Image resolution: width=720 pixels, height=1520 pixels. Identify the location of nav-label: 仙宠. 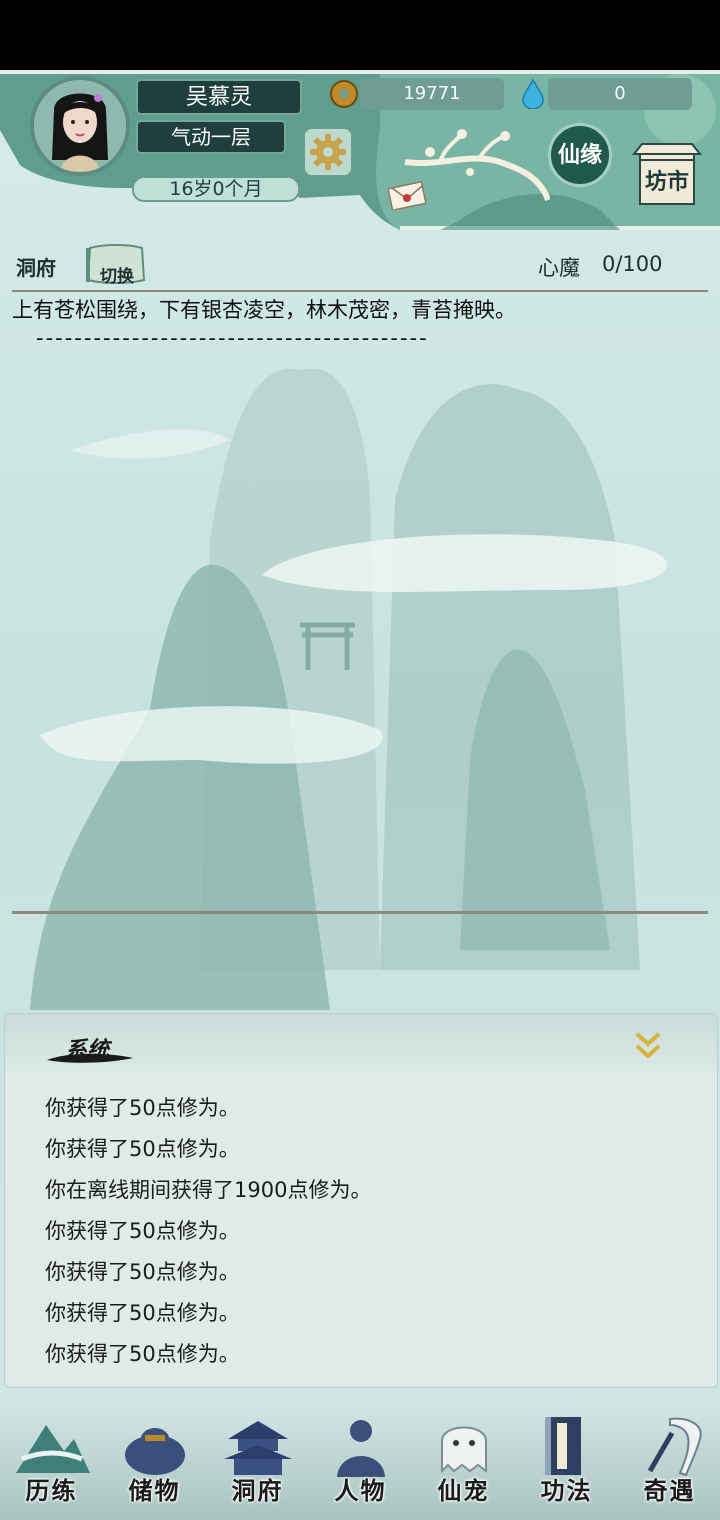
(463, 1490).